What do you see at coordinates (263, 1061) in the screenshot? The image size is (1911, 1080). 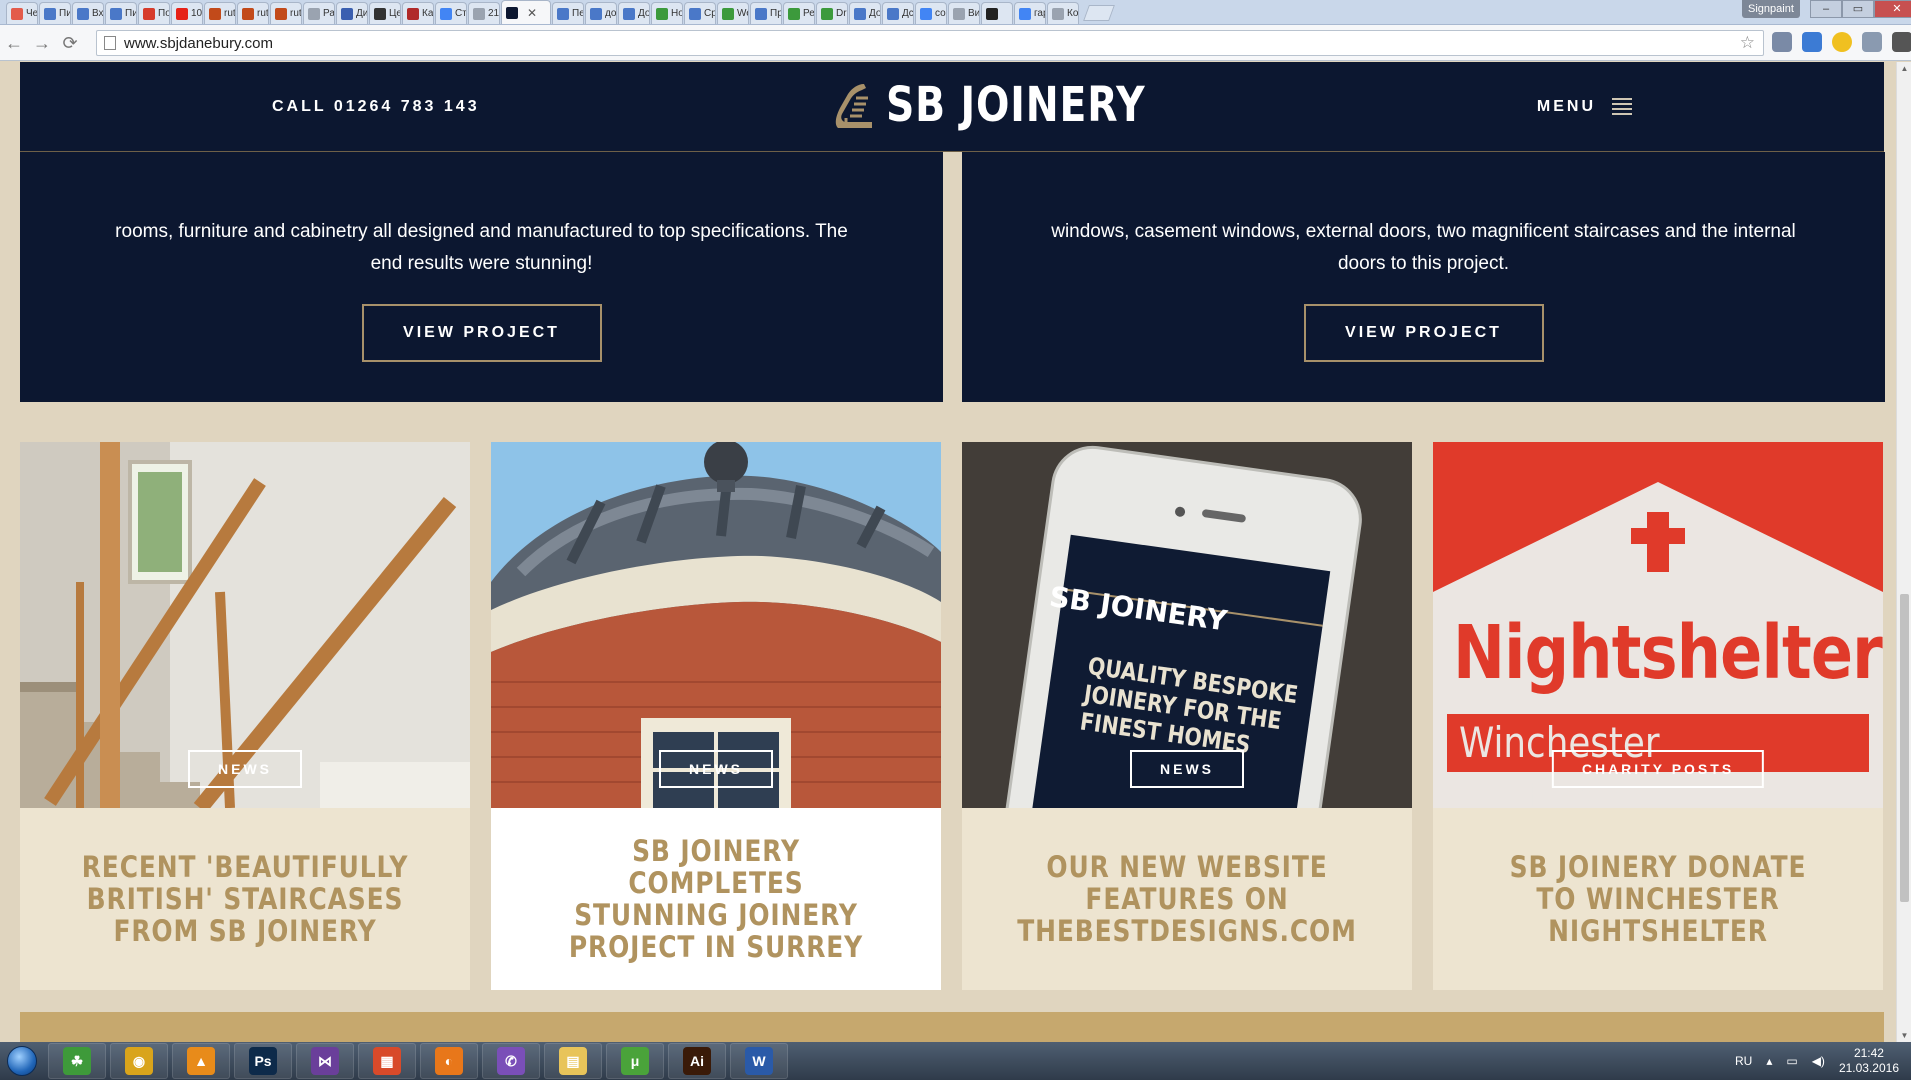 I see `taskbar-app-photoshop: Ps` at bounding box center [263, 1061].